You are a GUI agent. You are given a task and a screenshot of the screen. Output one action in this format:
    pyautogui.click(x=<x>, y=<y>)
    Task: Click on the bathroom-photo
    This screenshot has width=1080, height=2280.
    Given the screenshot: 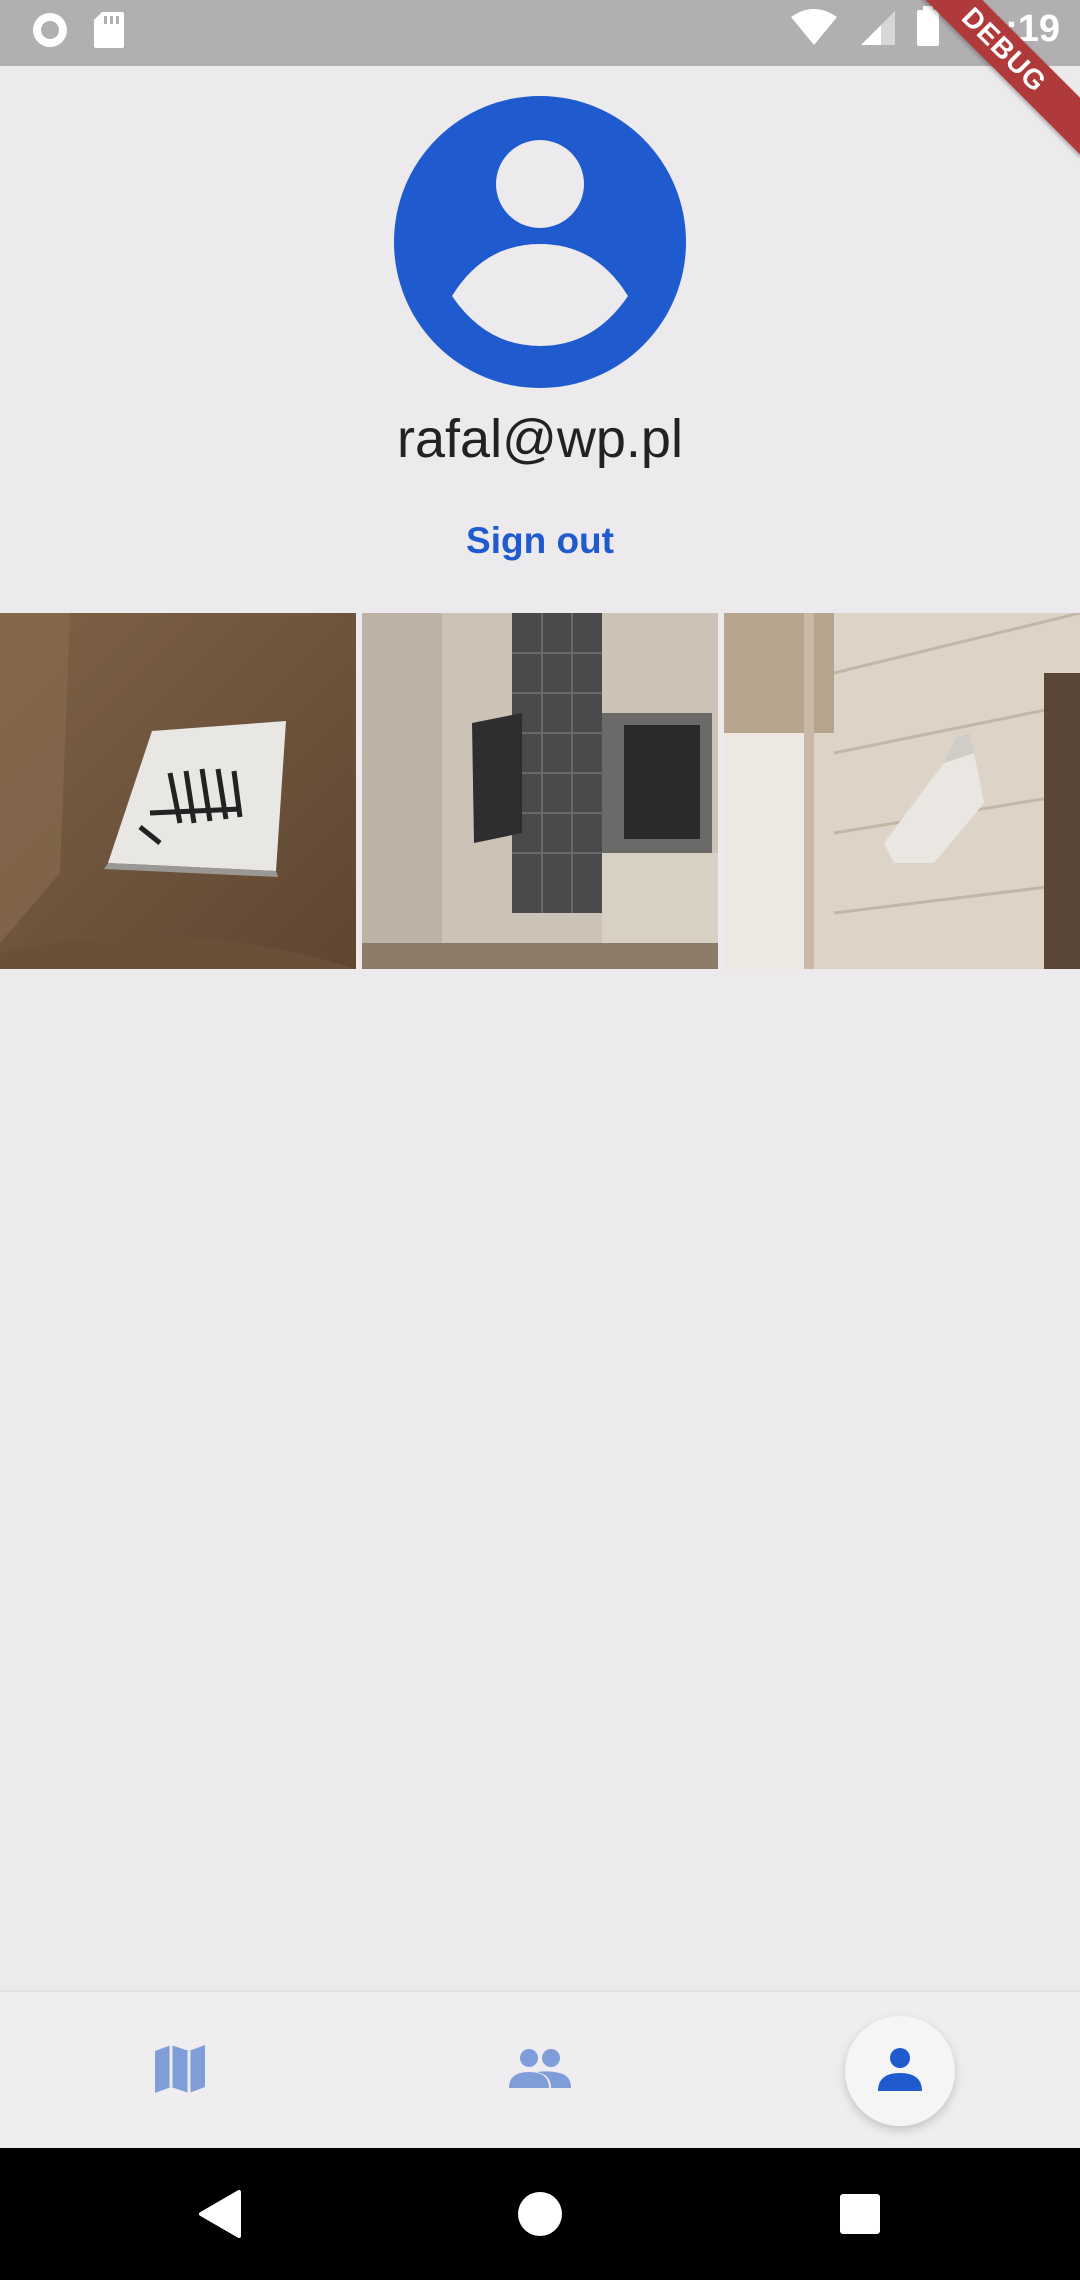 What is the action you would take?
    pyautogui.click(x=540, y=791)
    